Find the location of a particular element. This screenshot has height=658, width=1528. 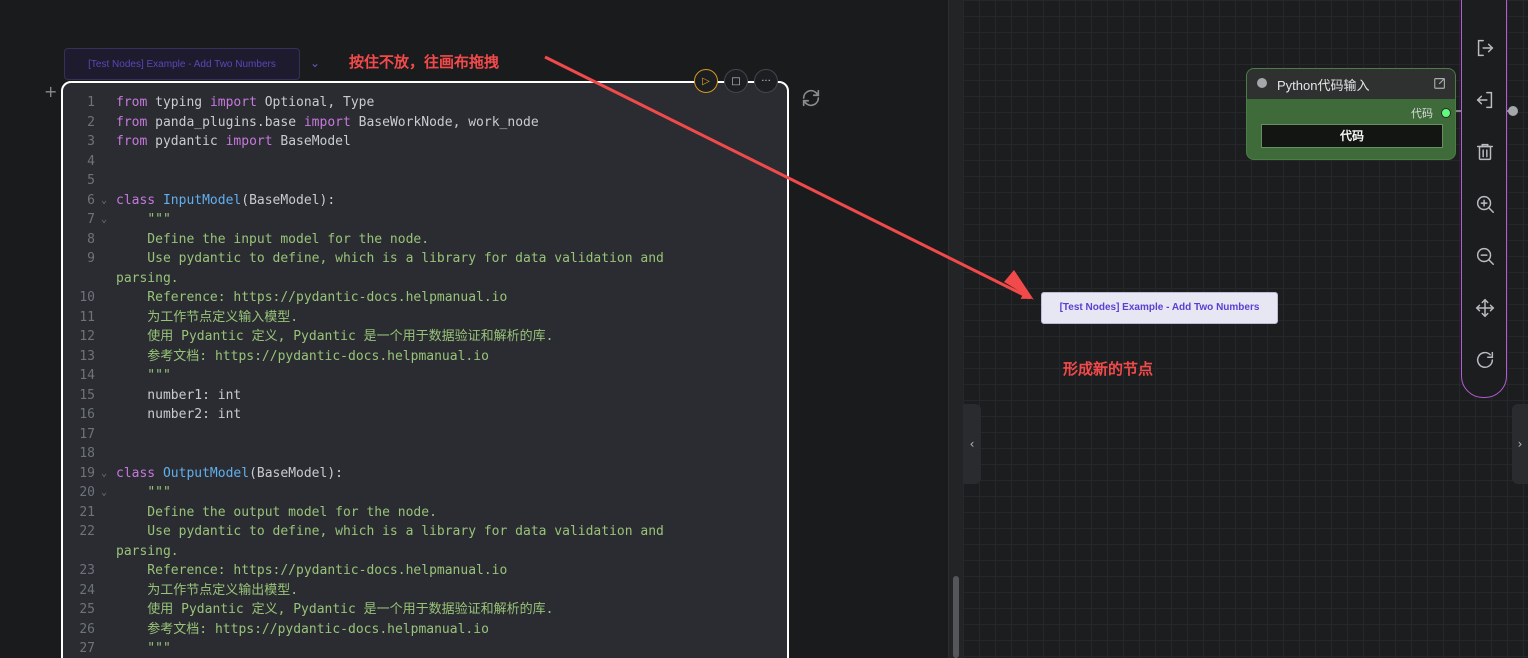

node-title: Python代码输入 is located at coordinates (1323, 85).